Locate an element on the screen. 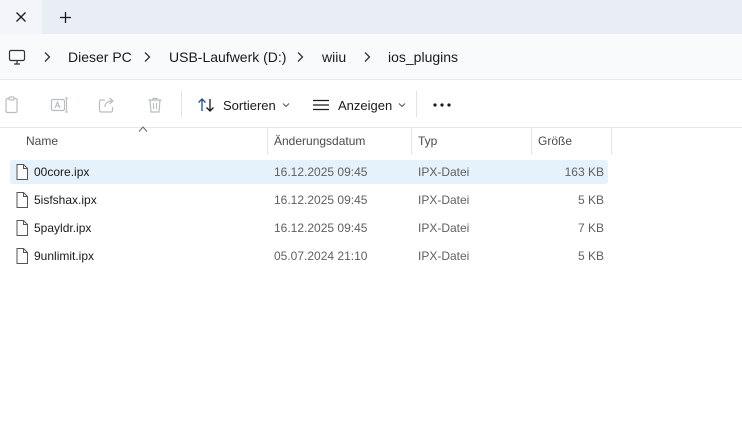  new-tab-button is located at coordinates (65, 17).